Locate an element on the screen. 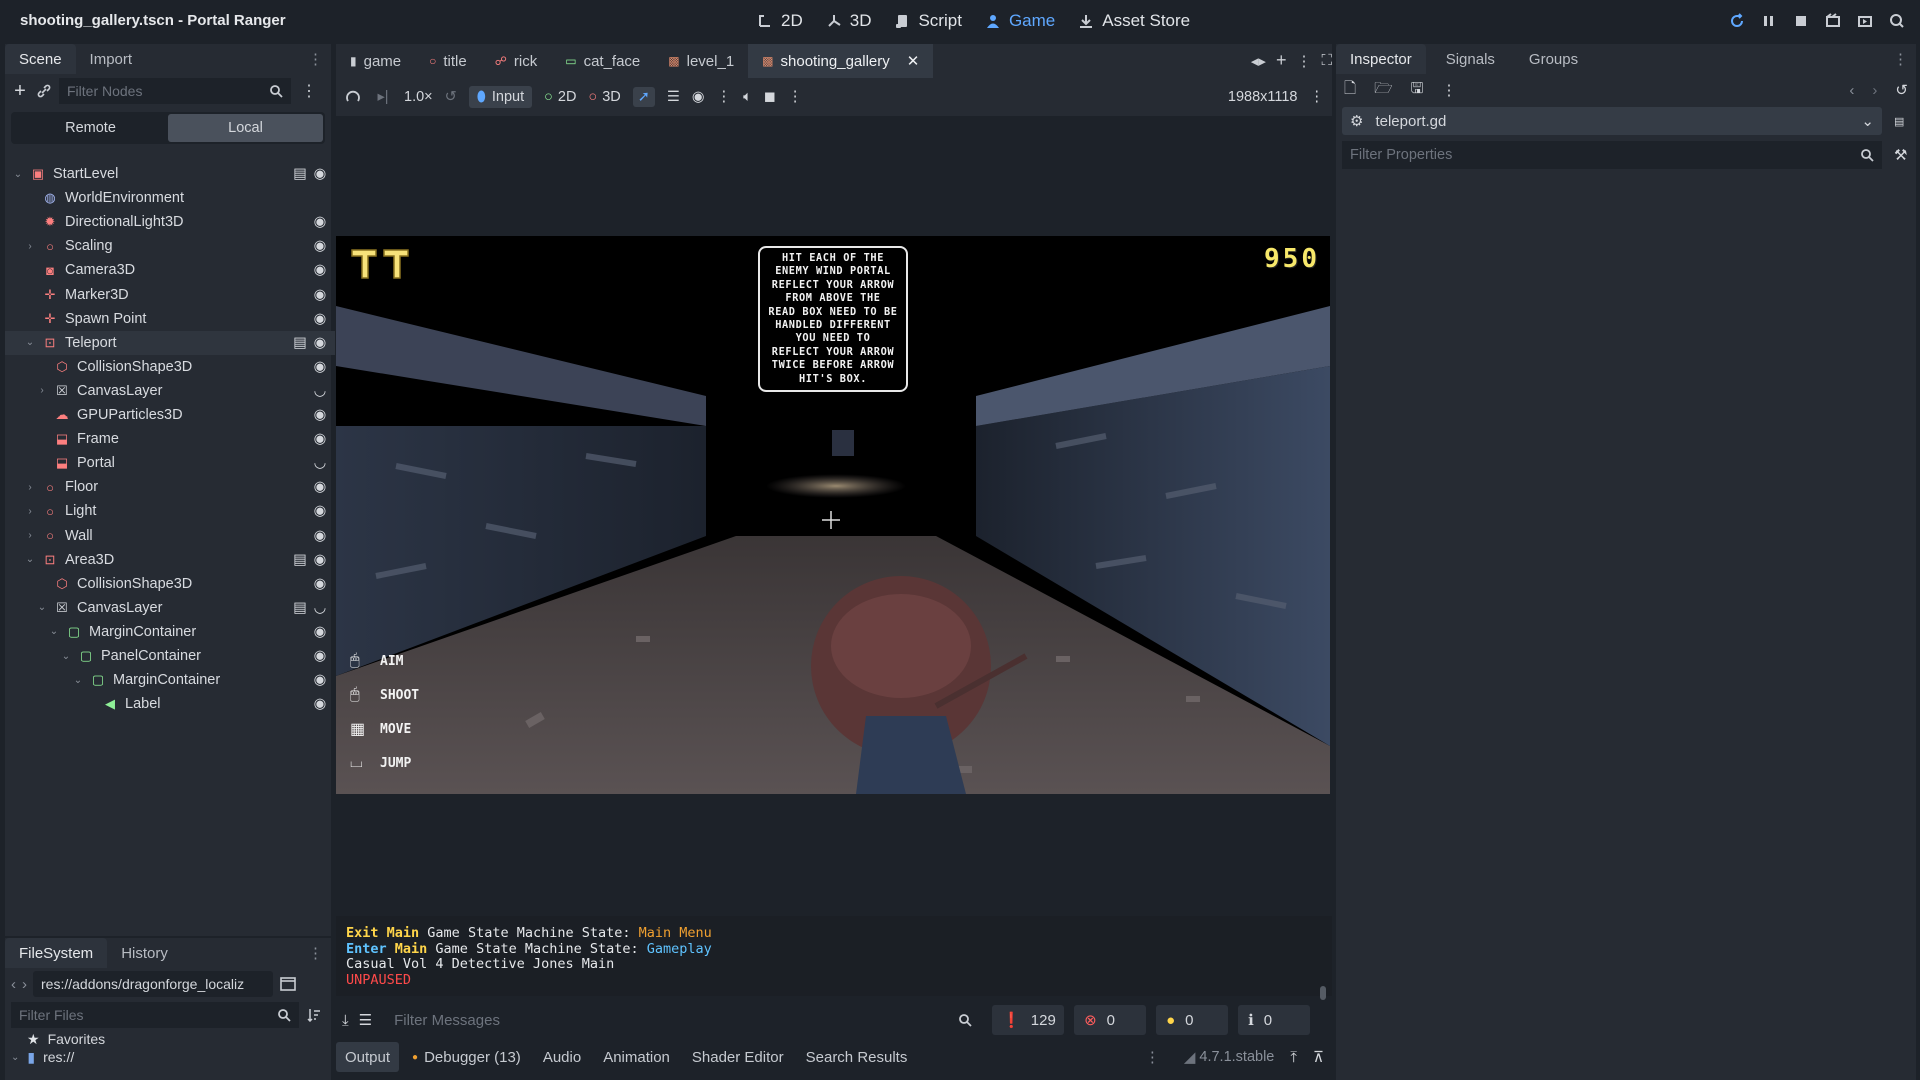  tree-item-marker3d: ✛ Marker3D ◉ is located at coordinates (170, 295).